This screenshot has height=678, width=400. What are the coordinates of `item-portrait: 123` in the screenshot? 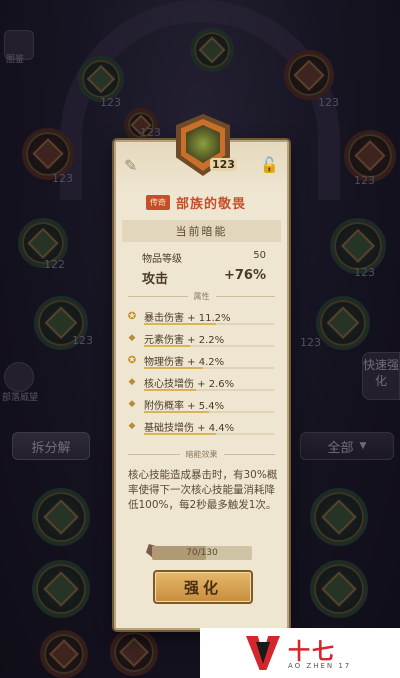 It's located at (206, 145).